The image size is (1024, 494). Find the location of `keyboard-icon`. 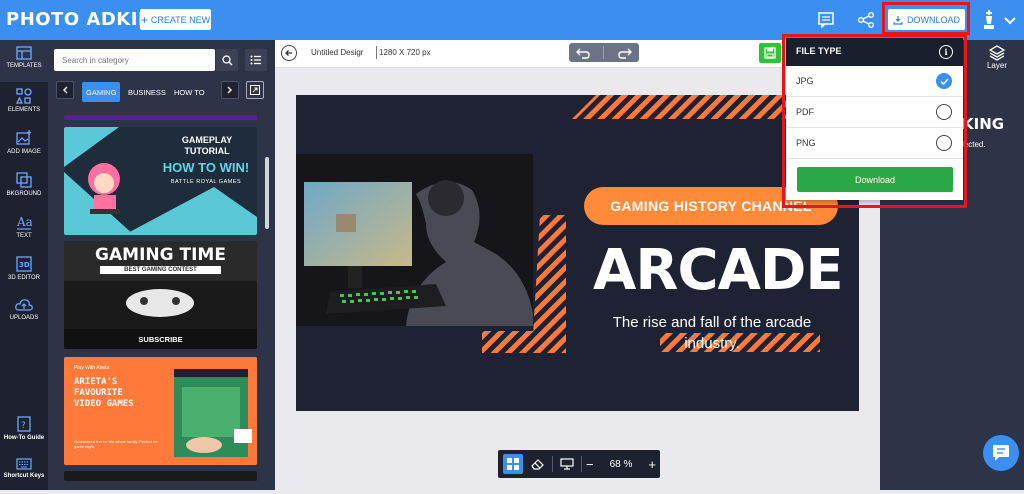

keyboard-icon is located at coordinates (24, 464).